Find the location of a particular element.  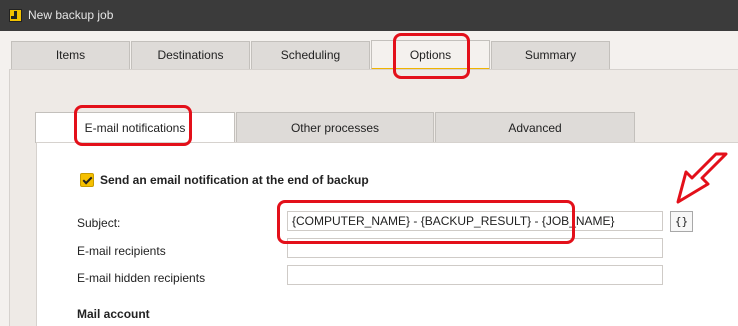

subject-label: Subject: is located at coordinates (99, 223).